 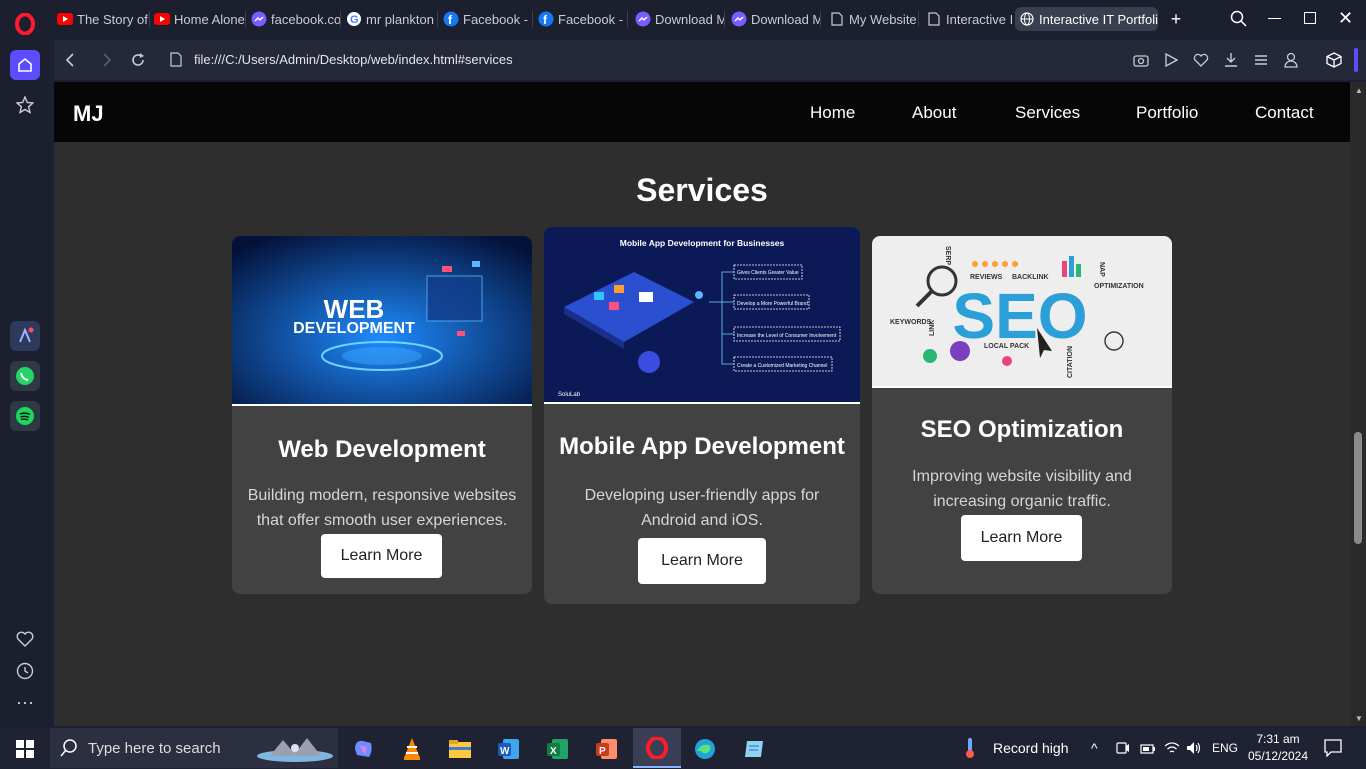 What do you see at coordinates (602, 751) in the screenshot?
I see `svg-text: P` at bounding box center [602, 751].